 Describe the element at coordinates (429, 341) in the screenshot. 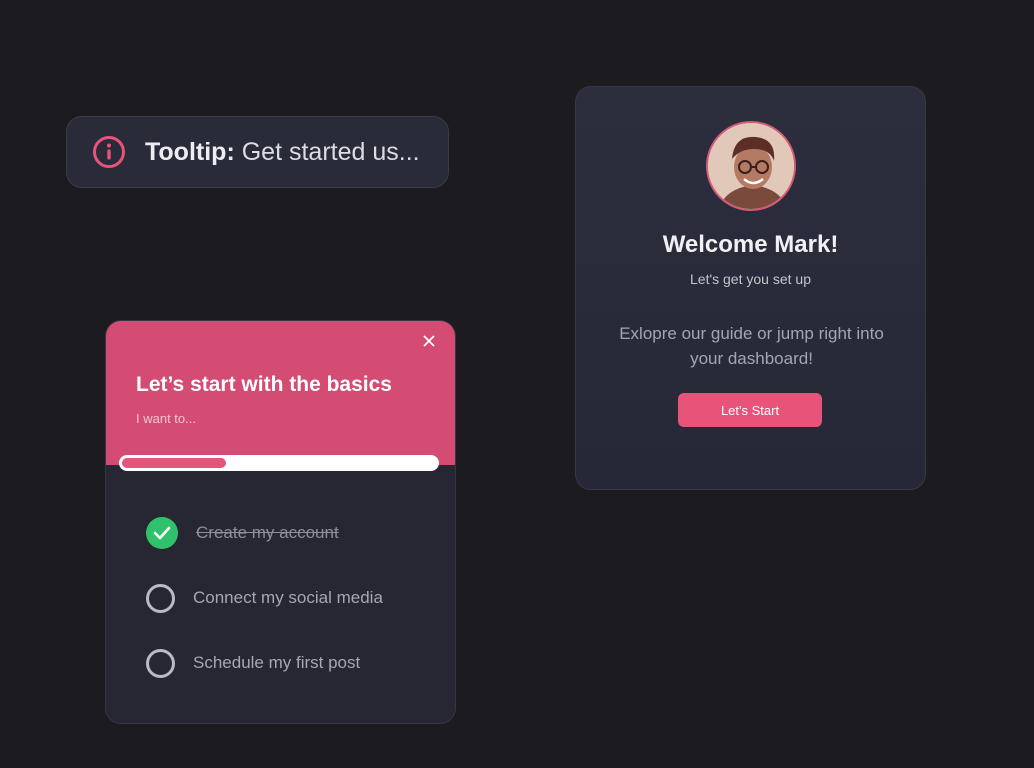

I see `close-icon` at that location.